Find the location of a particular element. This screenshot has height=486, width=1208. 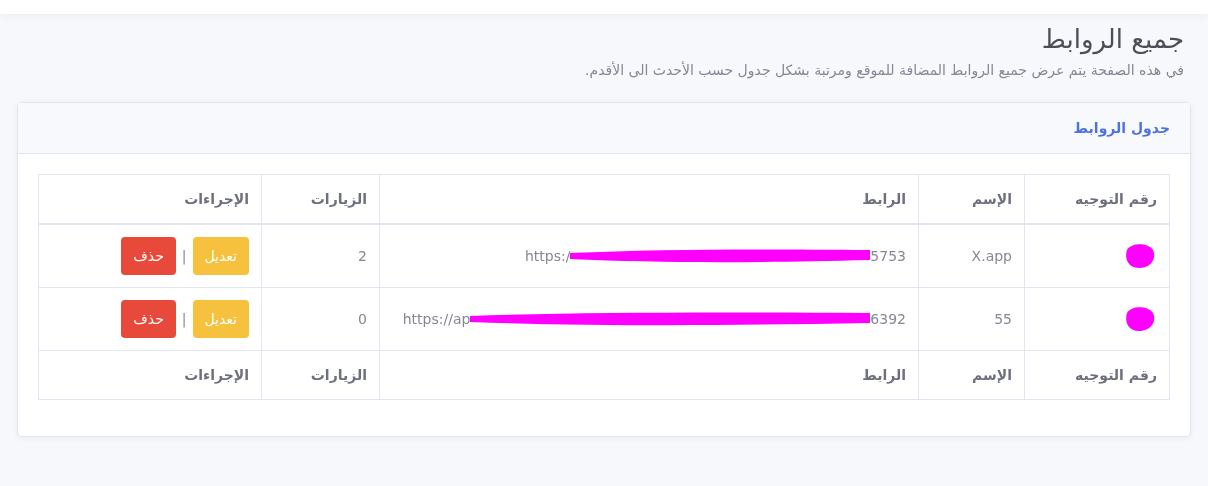

column-header: الزيارات is located at coordinates (320, 199).